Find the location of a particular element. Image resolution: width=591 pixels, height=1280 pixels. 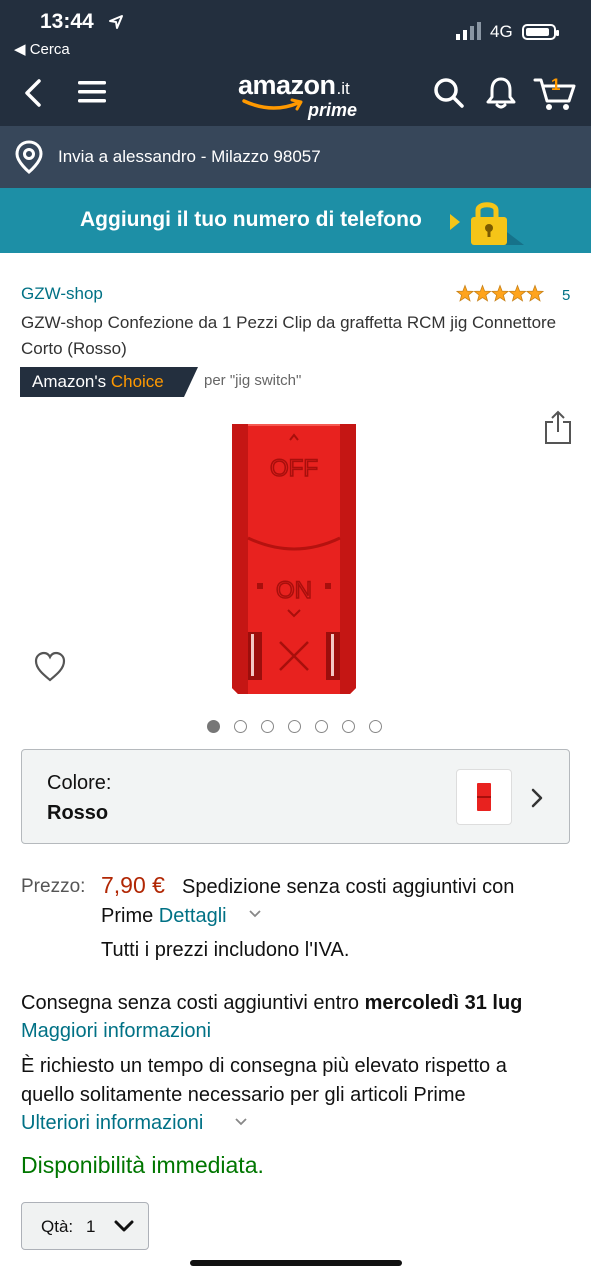

color-selector: Colore: Rosso is located at coordinates (295, 796).